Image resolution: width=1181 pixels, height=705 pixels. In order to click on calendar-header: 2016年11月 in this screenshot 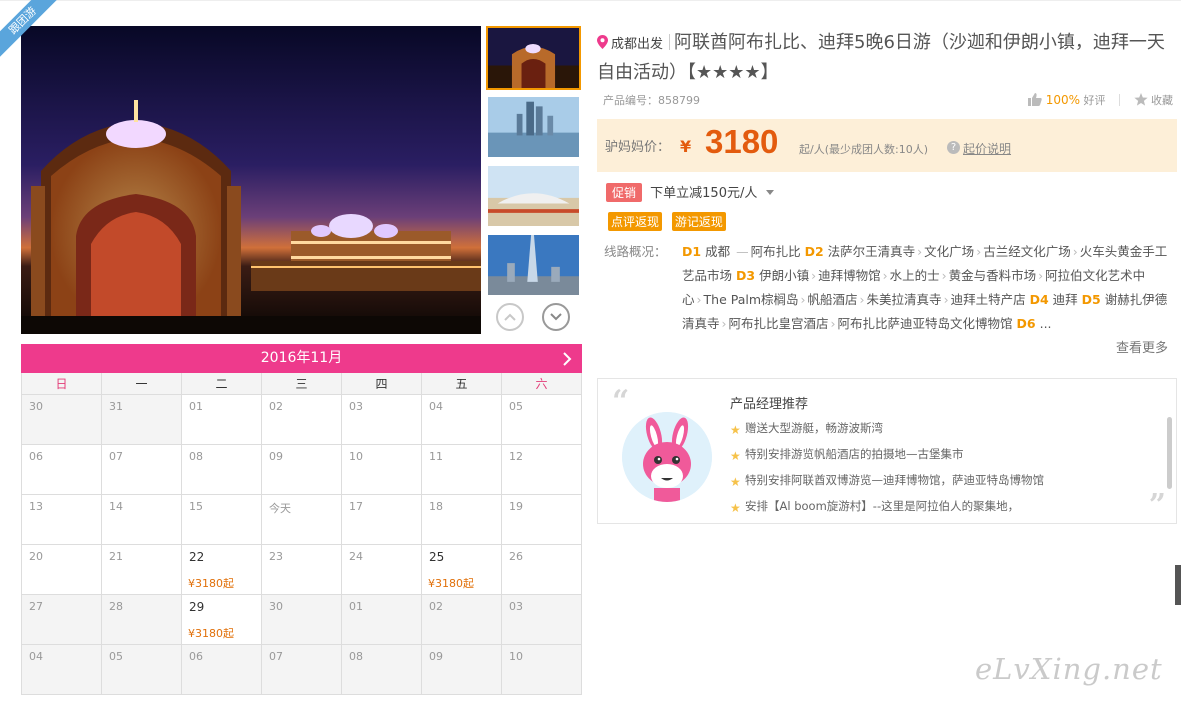, I will do `click(301, 358)`.